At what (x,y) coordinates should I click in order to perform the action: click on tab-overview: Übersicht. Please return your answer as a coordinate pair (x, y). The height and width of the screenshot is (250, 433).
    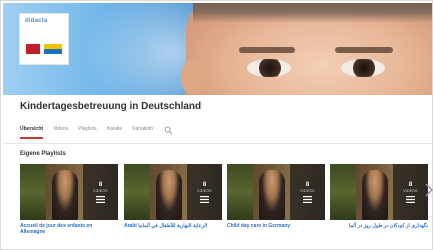
    Looking at the image, I should click on (32, 131).